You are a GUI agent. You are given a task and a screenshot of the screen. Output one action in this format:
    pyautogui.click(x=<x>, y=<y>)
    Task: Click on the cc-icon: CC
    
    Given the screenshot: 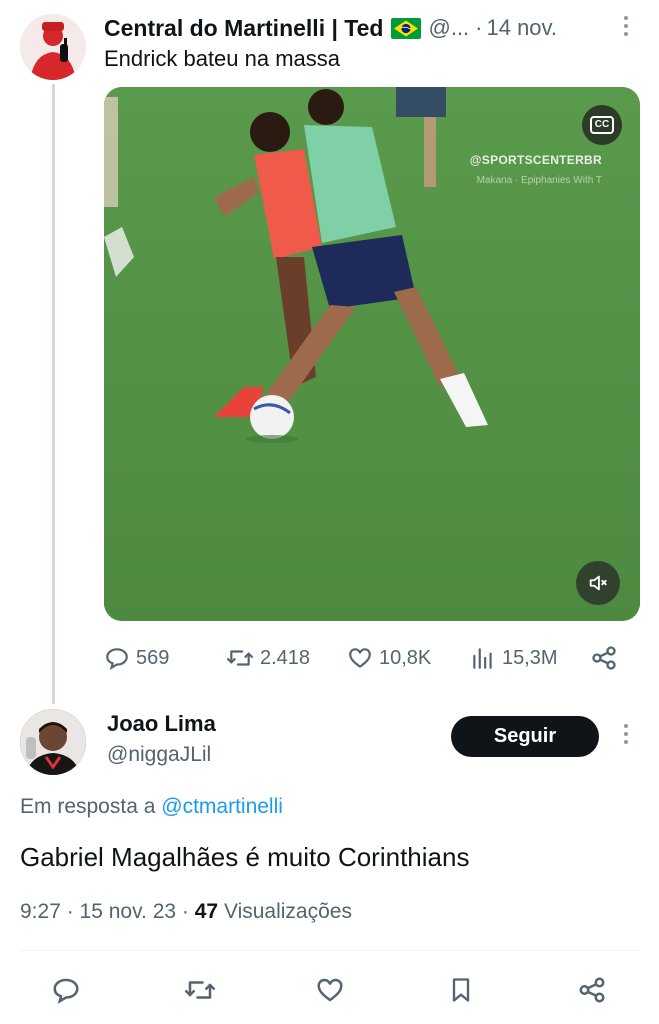 What is the action you would take?
    pyautogui.click(x=602, y=125)
    